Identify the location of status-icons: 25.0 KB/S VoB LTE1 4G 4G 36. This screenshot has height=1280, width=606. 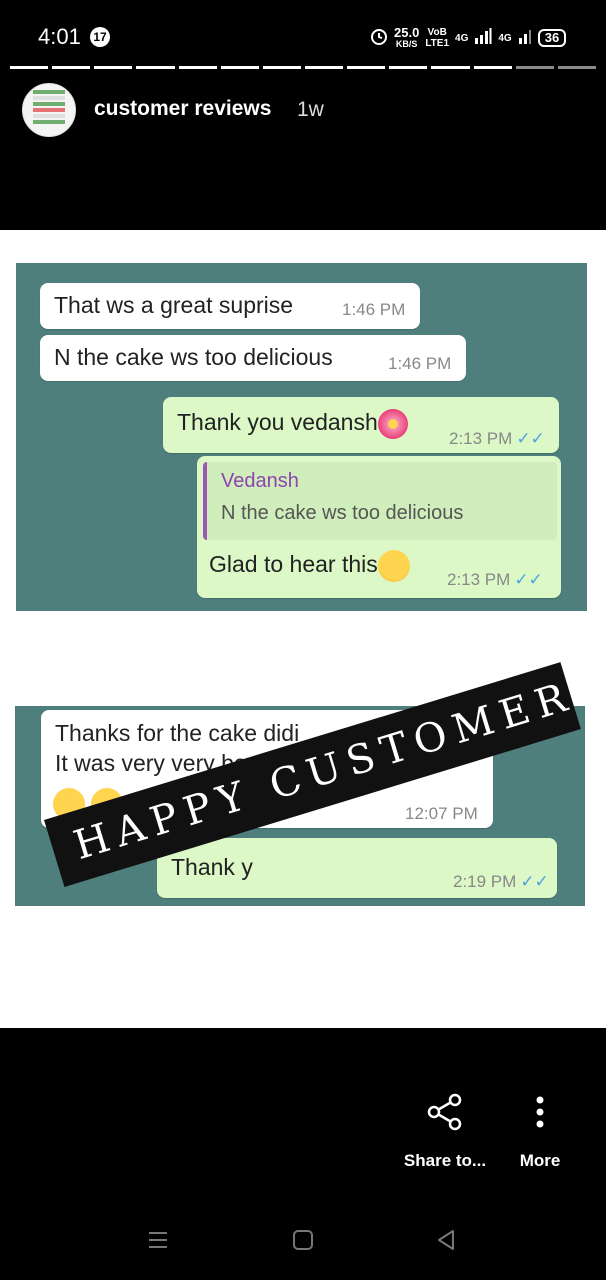
(468, 38).